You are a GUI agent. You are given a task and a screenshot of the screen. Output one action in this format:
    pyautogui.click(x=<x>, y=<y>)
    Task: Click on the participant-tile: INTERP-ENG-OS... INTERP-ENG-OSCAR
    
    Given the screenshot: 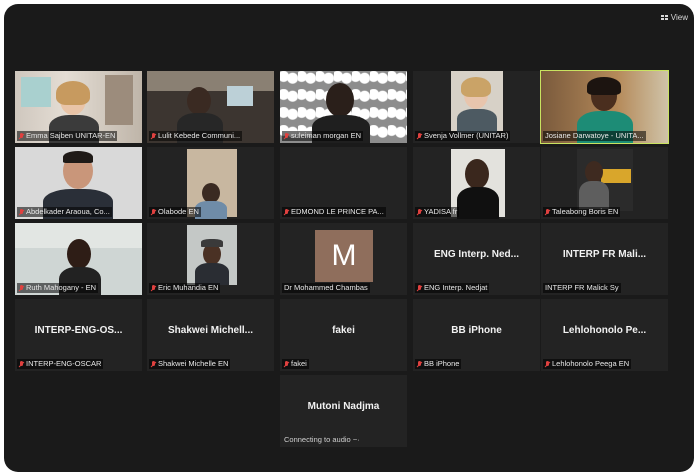 What is the action you would take?
    pyautogui.click(x=78, y=335)
    